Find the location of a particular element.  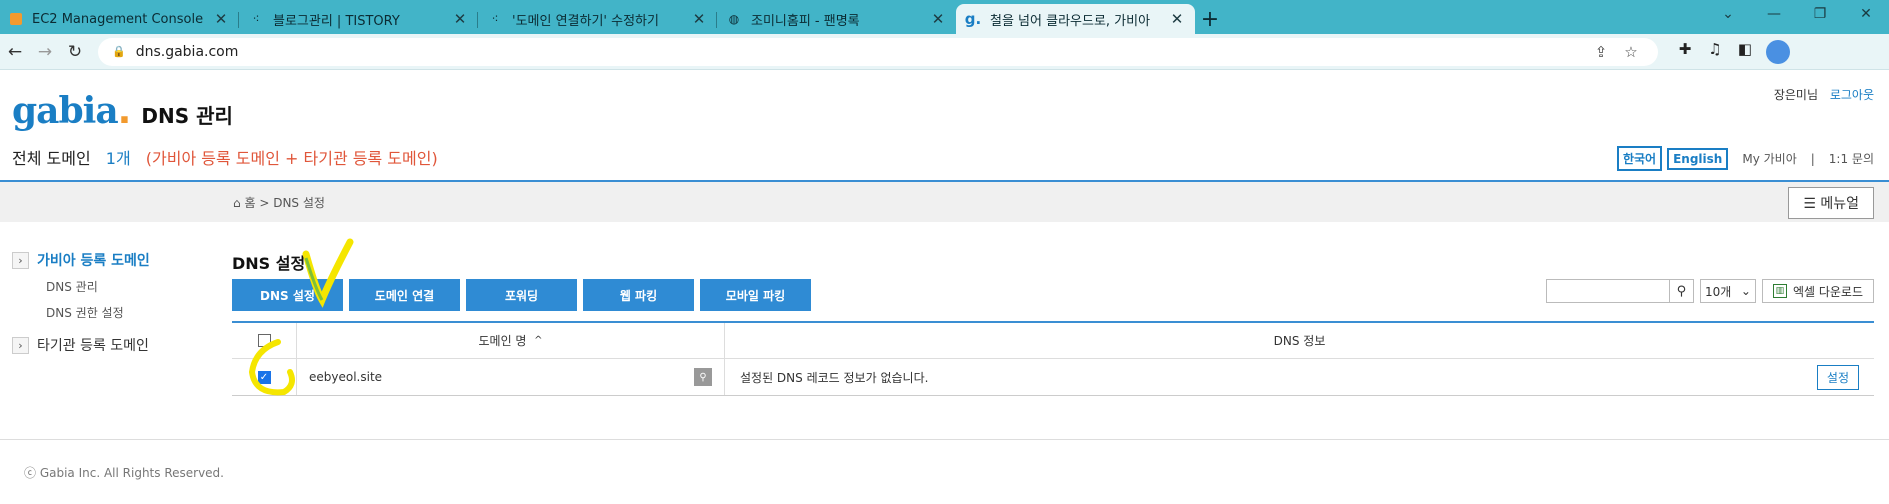

annotation-overlay is located at coordinates (301, 317).